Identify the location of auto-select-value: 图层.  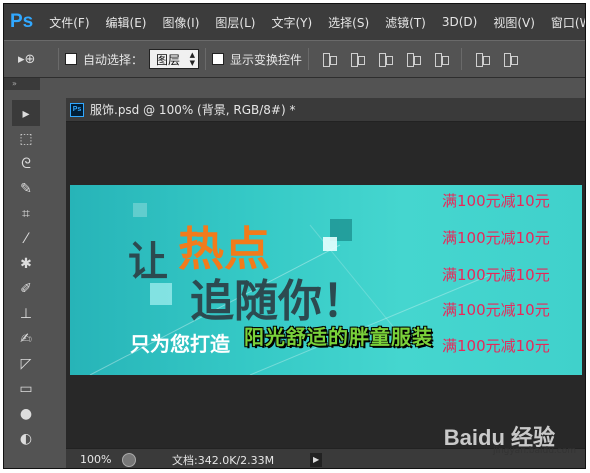
(168, 59).